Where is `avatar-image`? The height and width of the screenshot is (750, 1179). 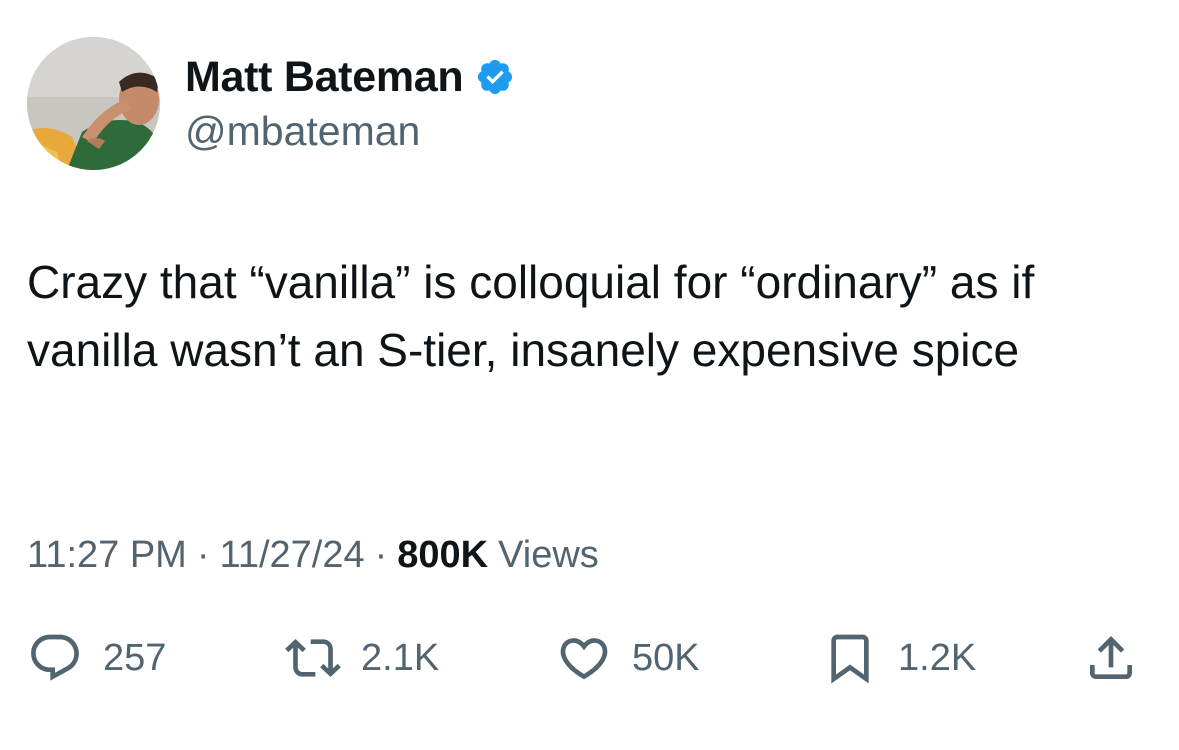
avatar-image is located at coordinates (93, 103).